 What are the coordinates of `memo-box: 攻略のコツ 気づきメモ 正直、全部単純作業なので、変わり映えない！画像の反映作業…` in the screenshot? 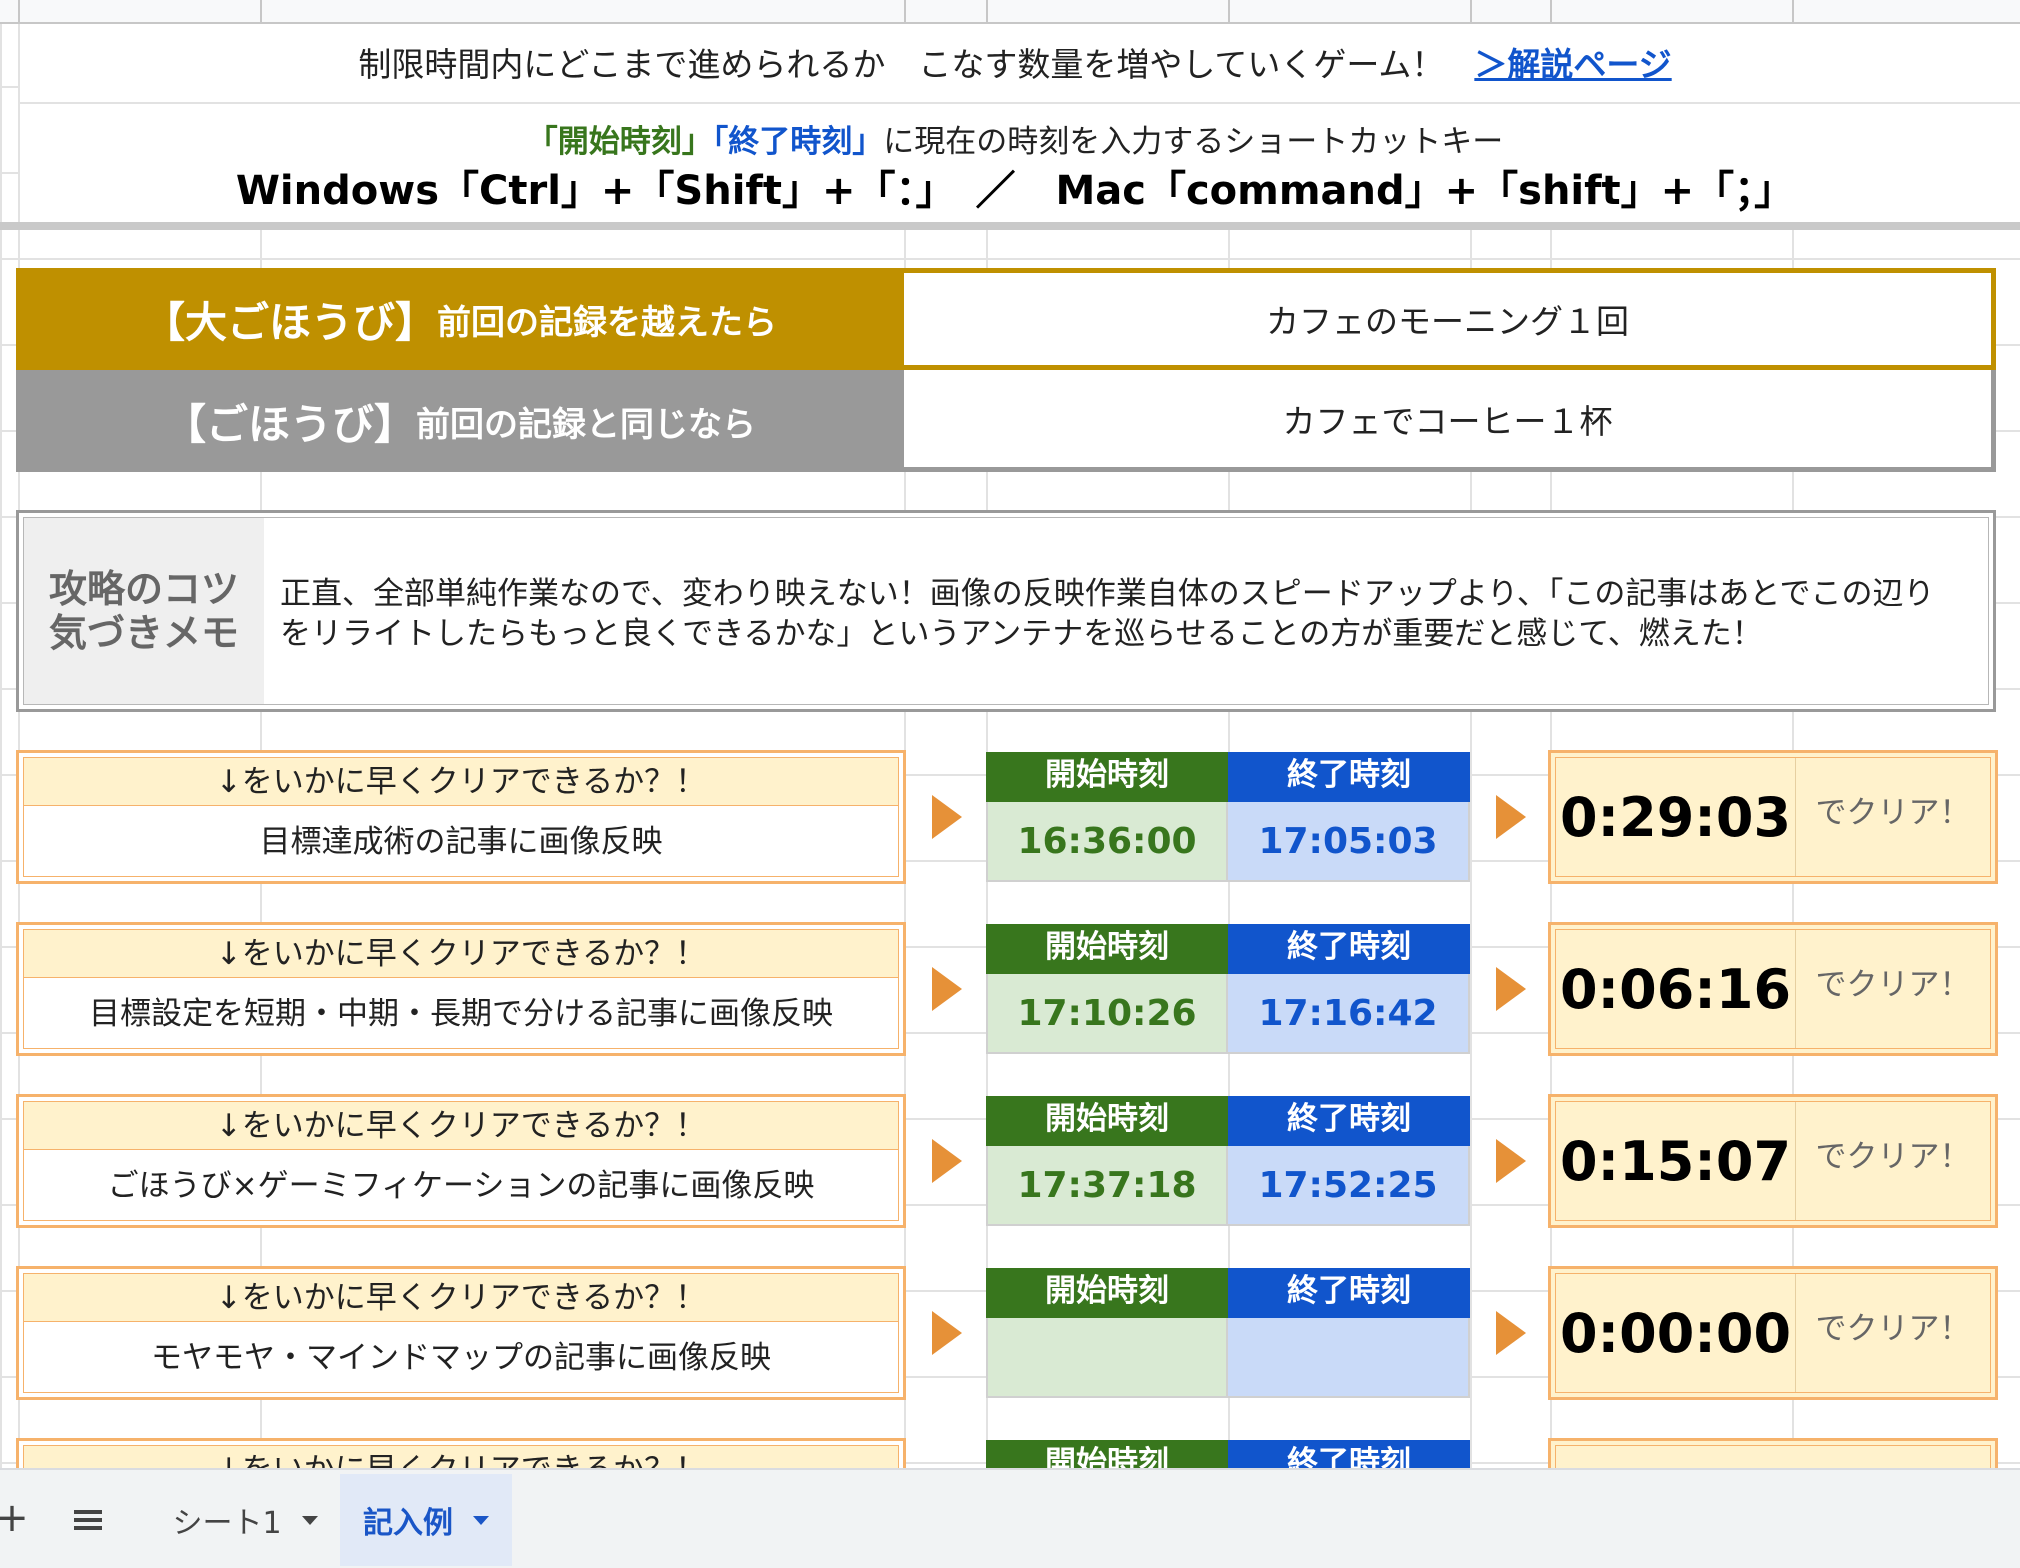 It's located at (1006, 611).